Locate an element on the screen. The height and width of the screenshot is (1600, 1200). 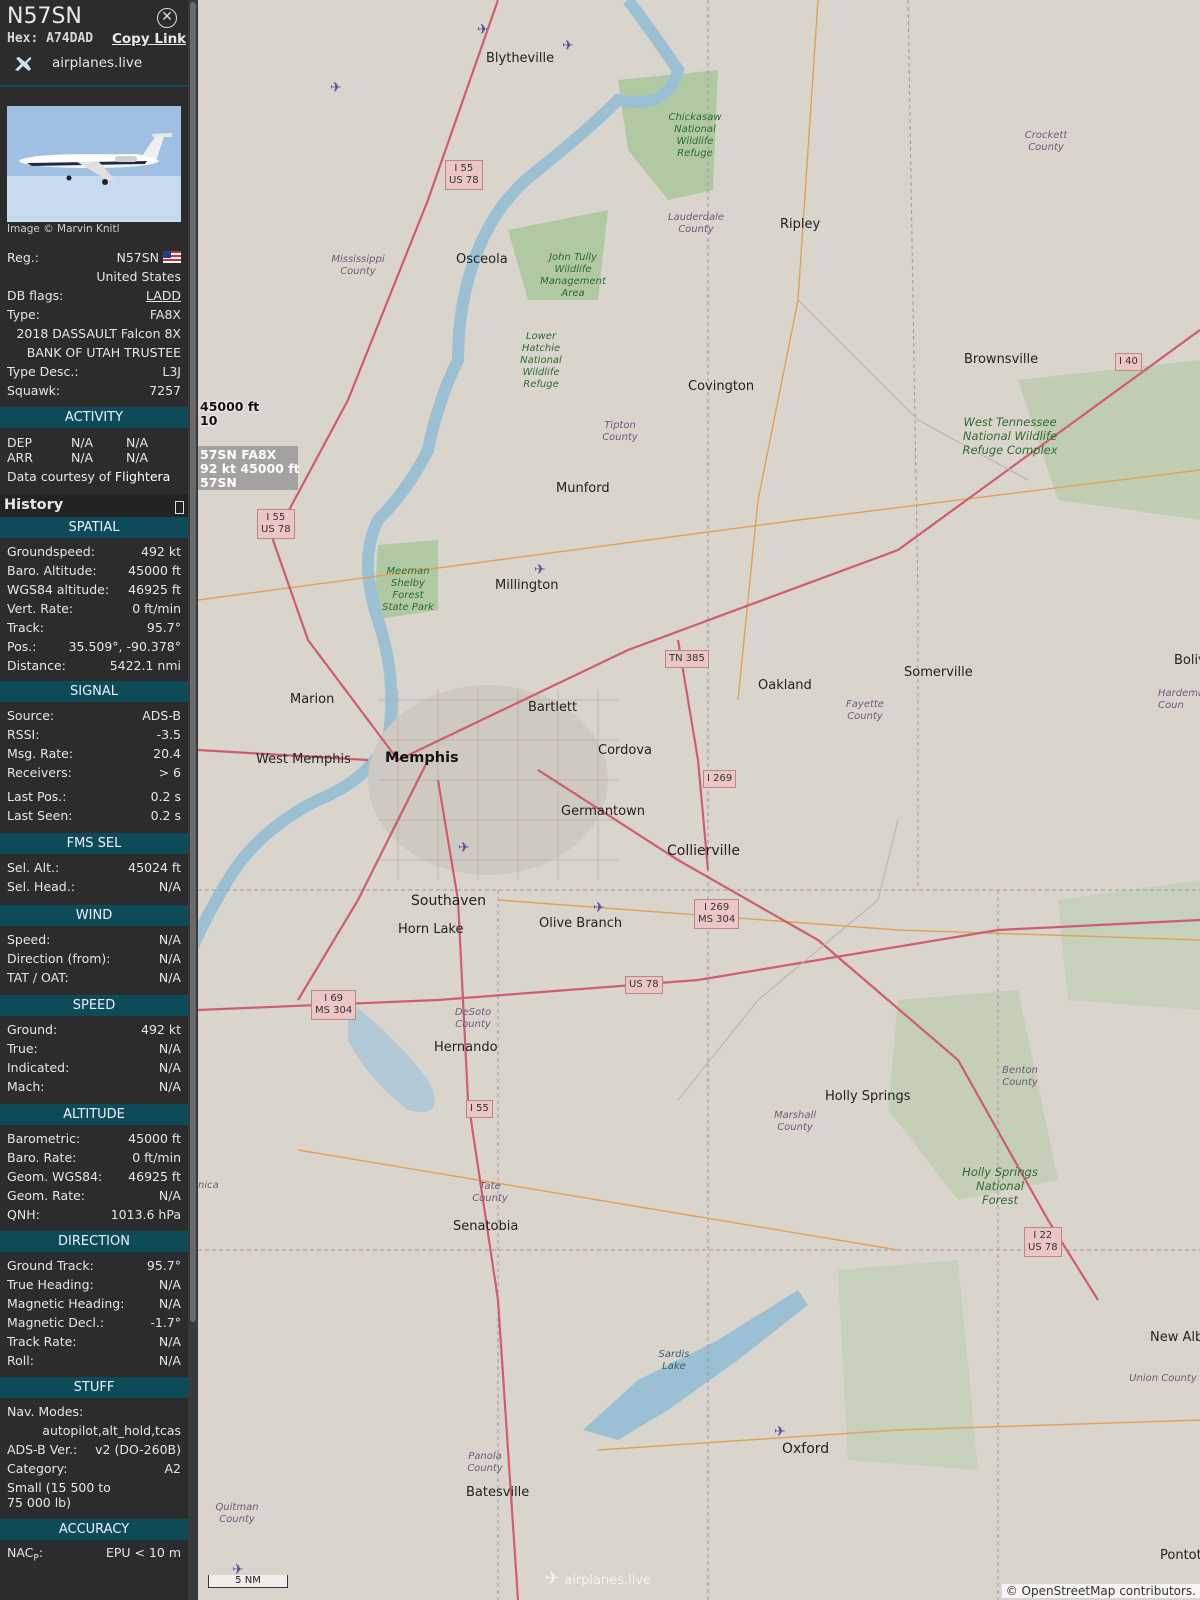
direction-header: DIRECTION is located at coordinates (94, 1241).